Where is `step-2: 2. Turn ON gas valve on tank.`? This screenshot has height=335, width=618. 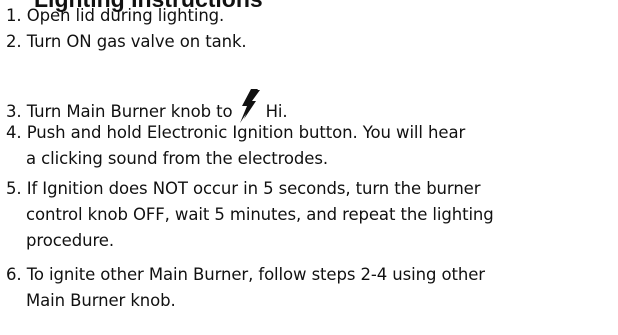 step-2: 2. Turn ON gas valve on tank. is located at coordinates (310, 42).